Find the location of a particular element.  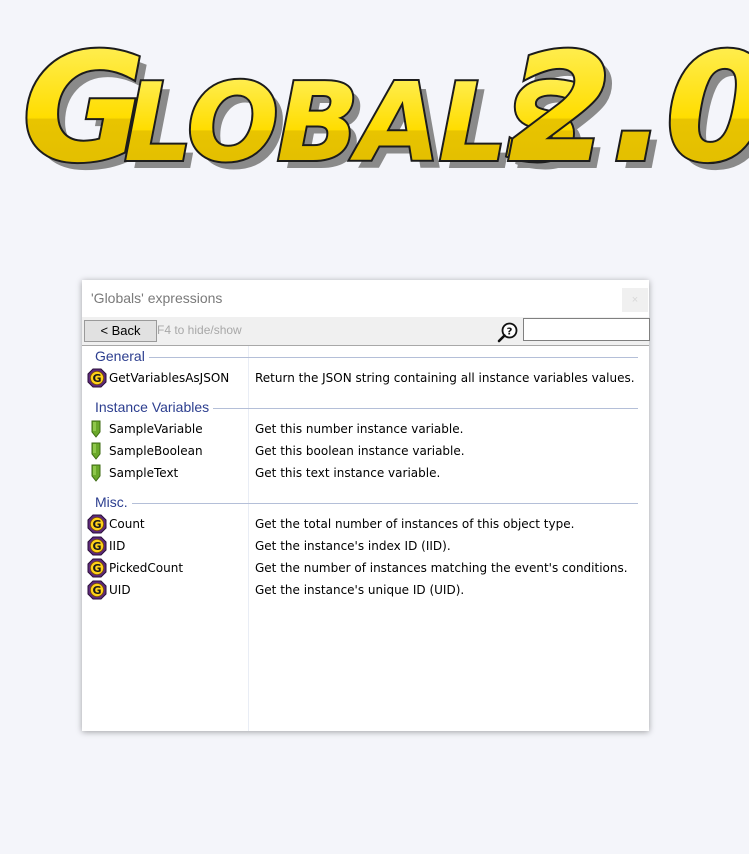

expression-row: G IID Get the instance's index ID (IID). is located at coordinates (365, 546).